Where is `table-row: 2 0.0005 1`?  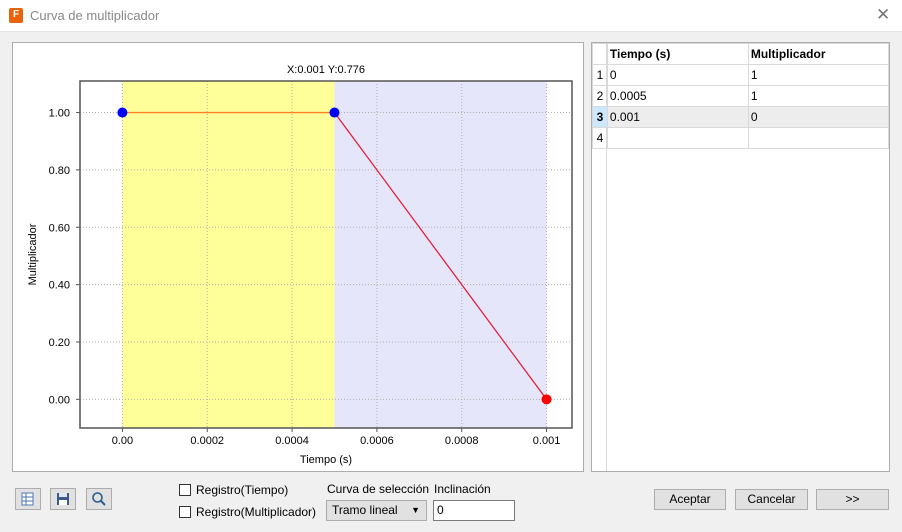 table-row: 2 0.0005 1 is located at coordinates (740, 96).